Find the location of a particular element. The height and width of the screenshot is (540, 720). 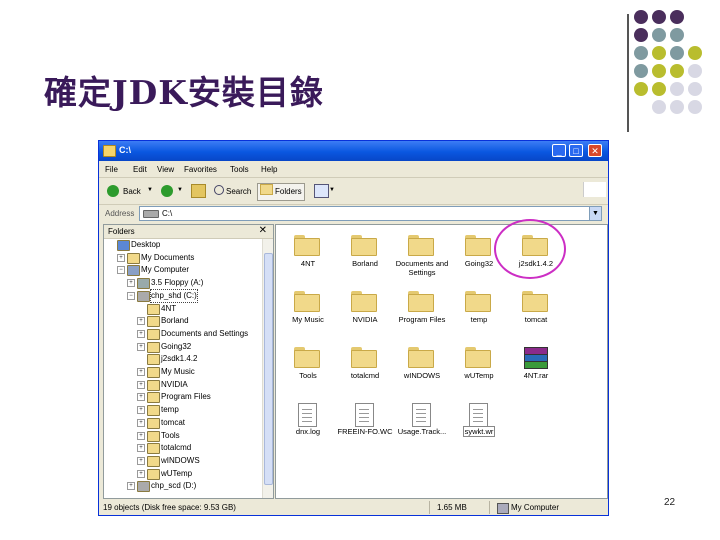

file-label-text: Program Files is located at coordinates (422, 319).